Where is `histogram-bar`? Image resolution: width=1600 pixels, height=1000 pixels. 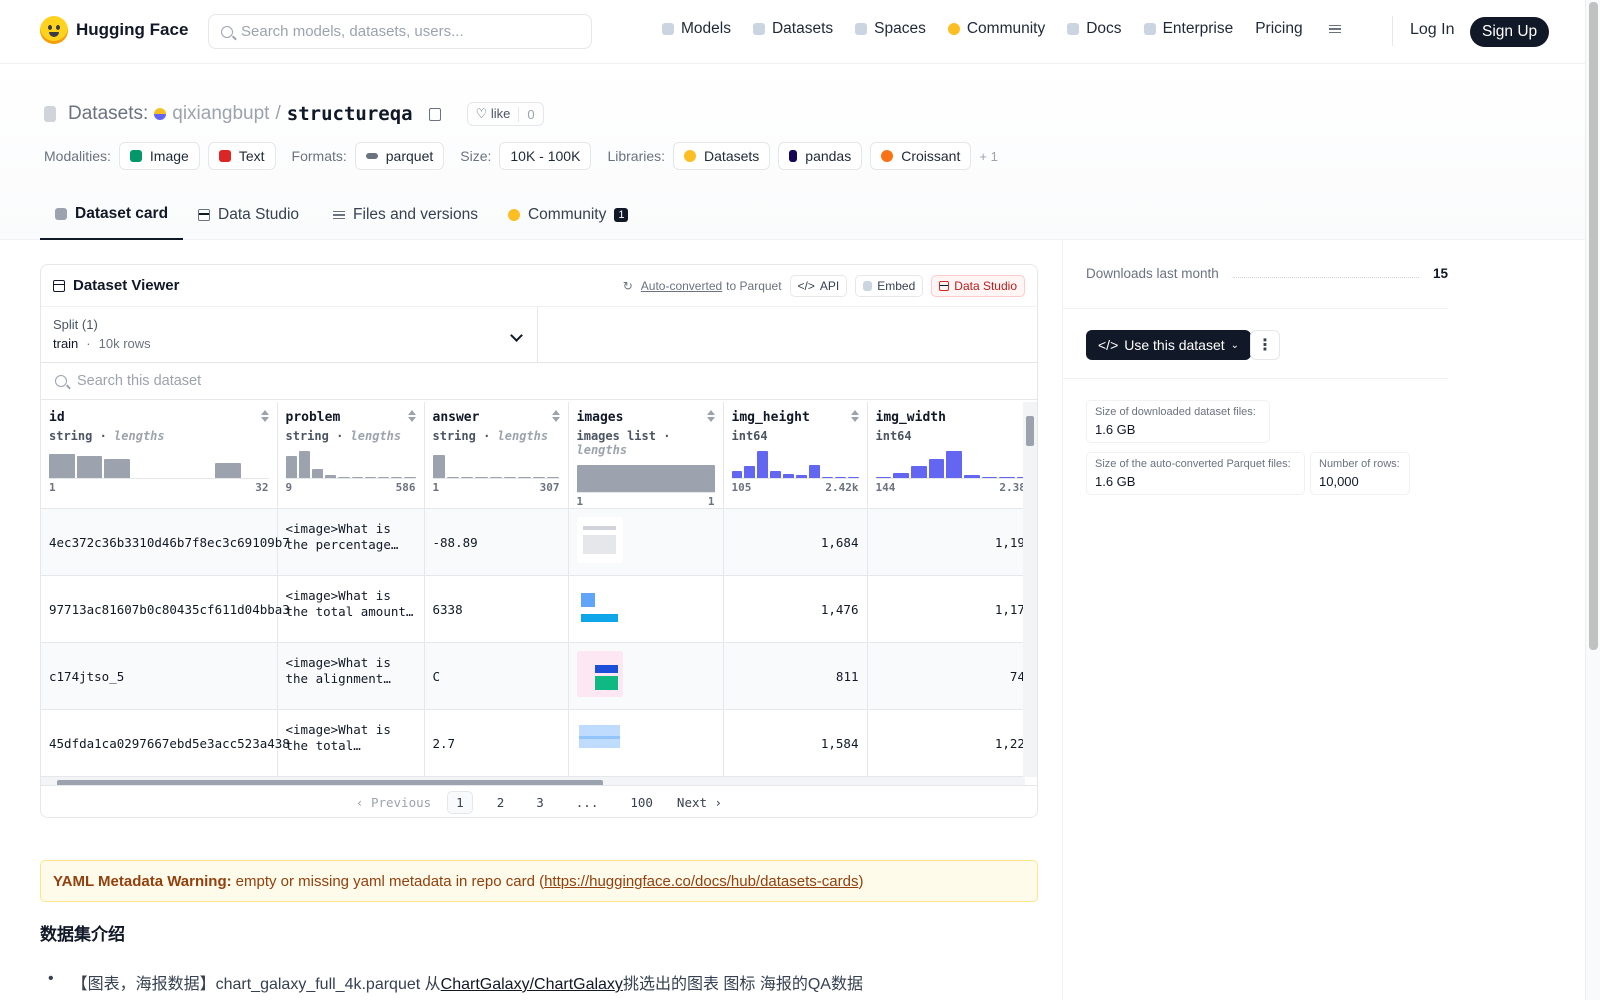
histogram-bar is located at coordinates (467, 477).